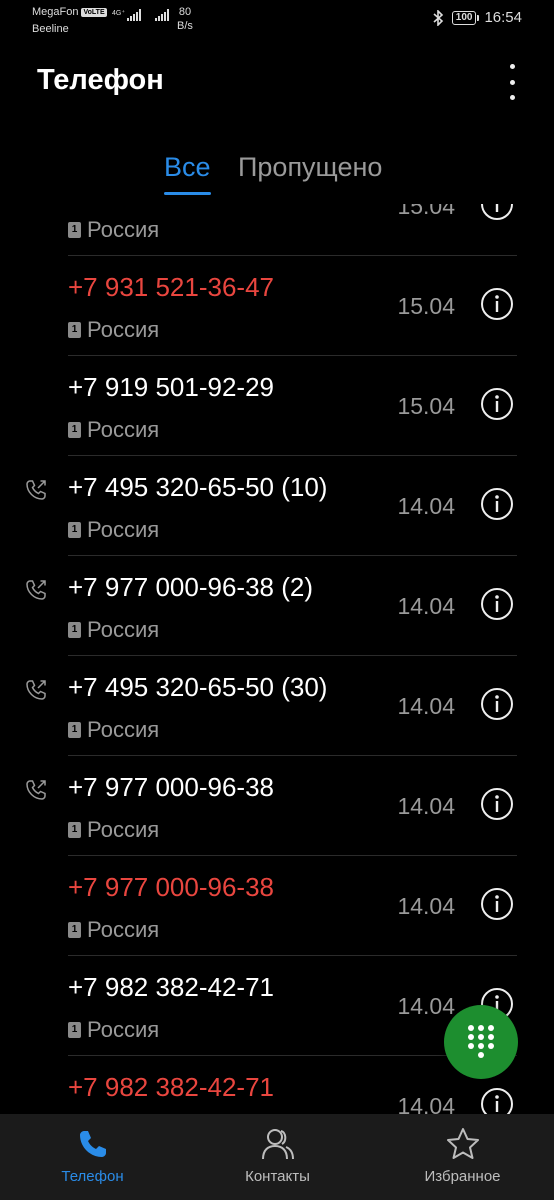 Image resolution: width=554 pixels, height=1200 pixels. I want to click on dialpad-icon, so click(481, 1041).